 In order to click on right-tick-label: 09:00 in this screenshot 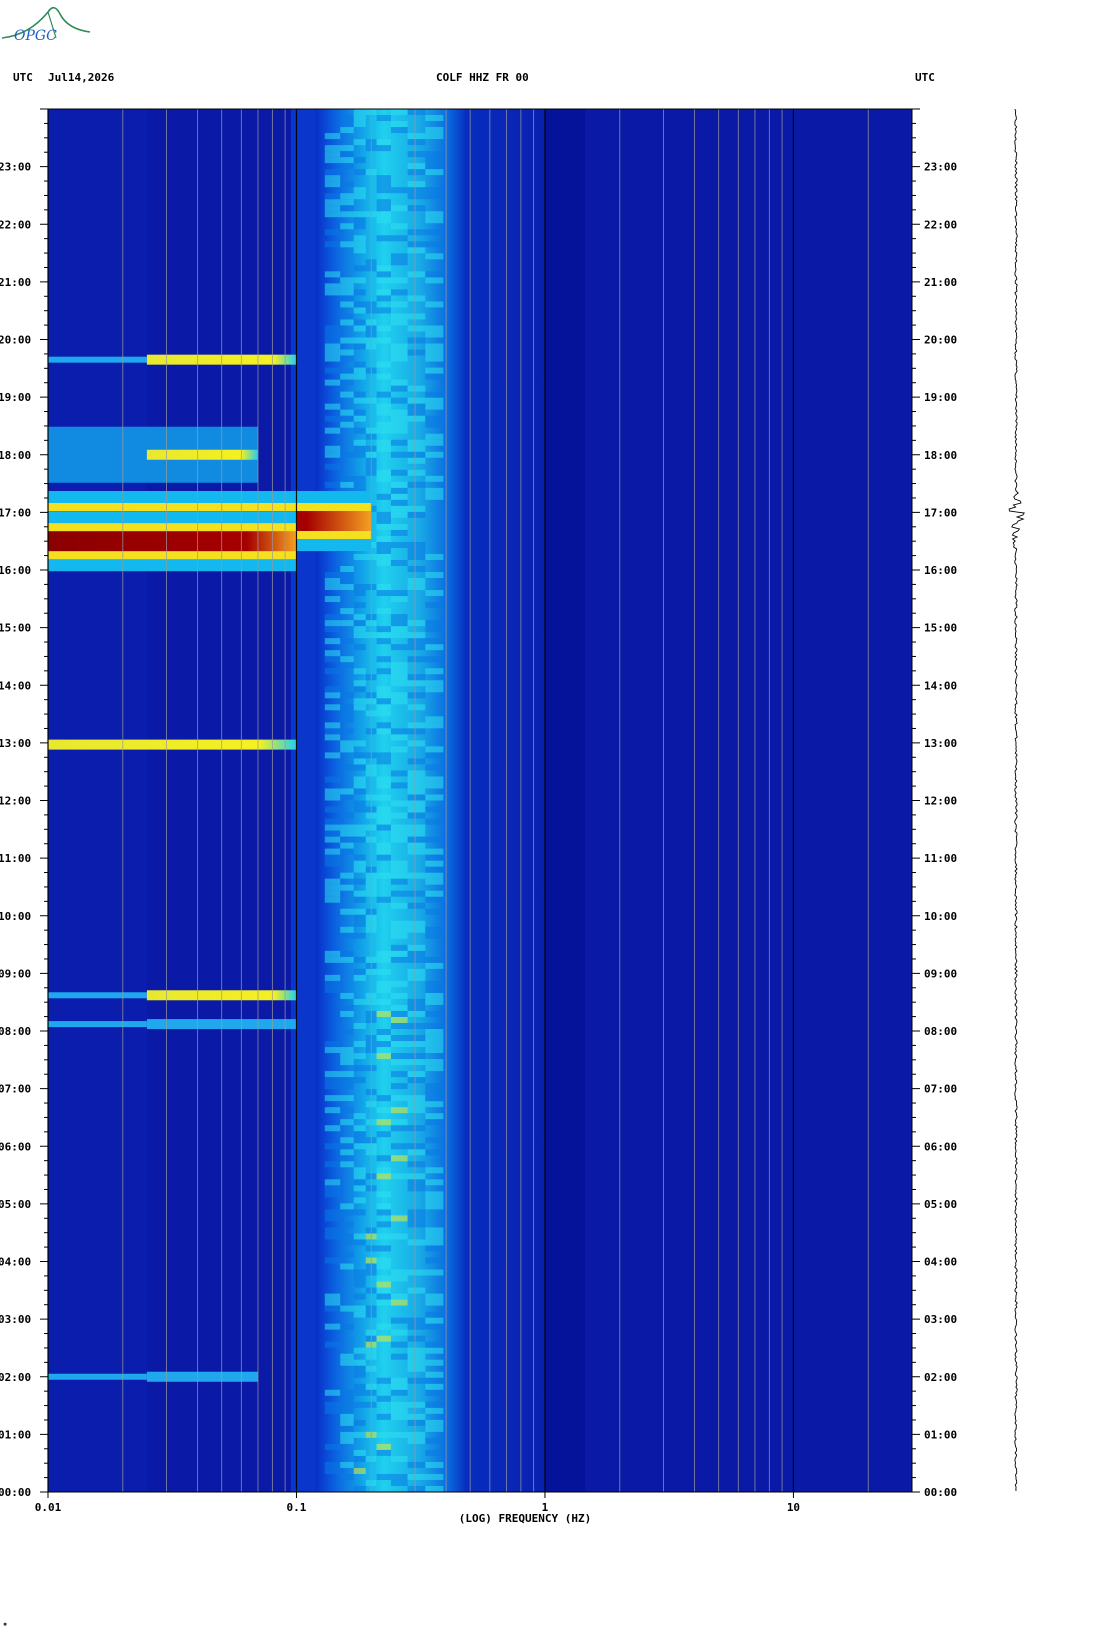, I will do `click(940, 973)`.